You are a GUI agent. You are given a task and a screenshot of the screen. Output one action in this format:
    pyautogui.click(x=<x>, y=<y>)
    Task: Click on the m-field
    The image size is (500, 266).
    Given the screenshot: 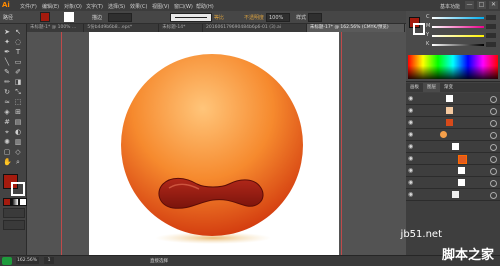 What is the action you would take?
    pyautogui.click(x=491, y=26)
    